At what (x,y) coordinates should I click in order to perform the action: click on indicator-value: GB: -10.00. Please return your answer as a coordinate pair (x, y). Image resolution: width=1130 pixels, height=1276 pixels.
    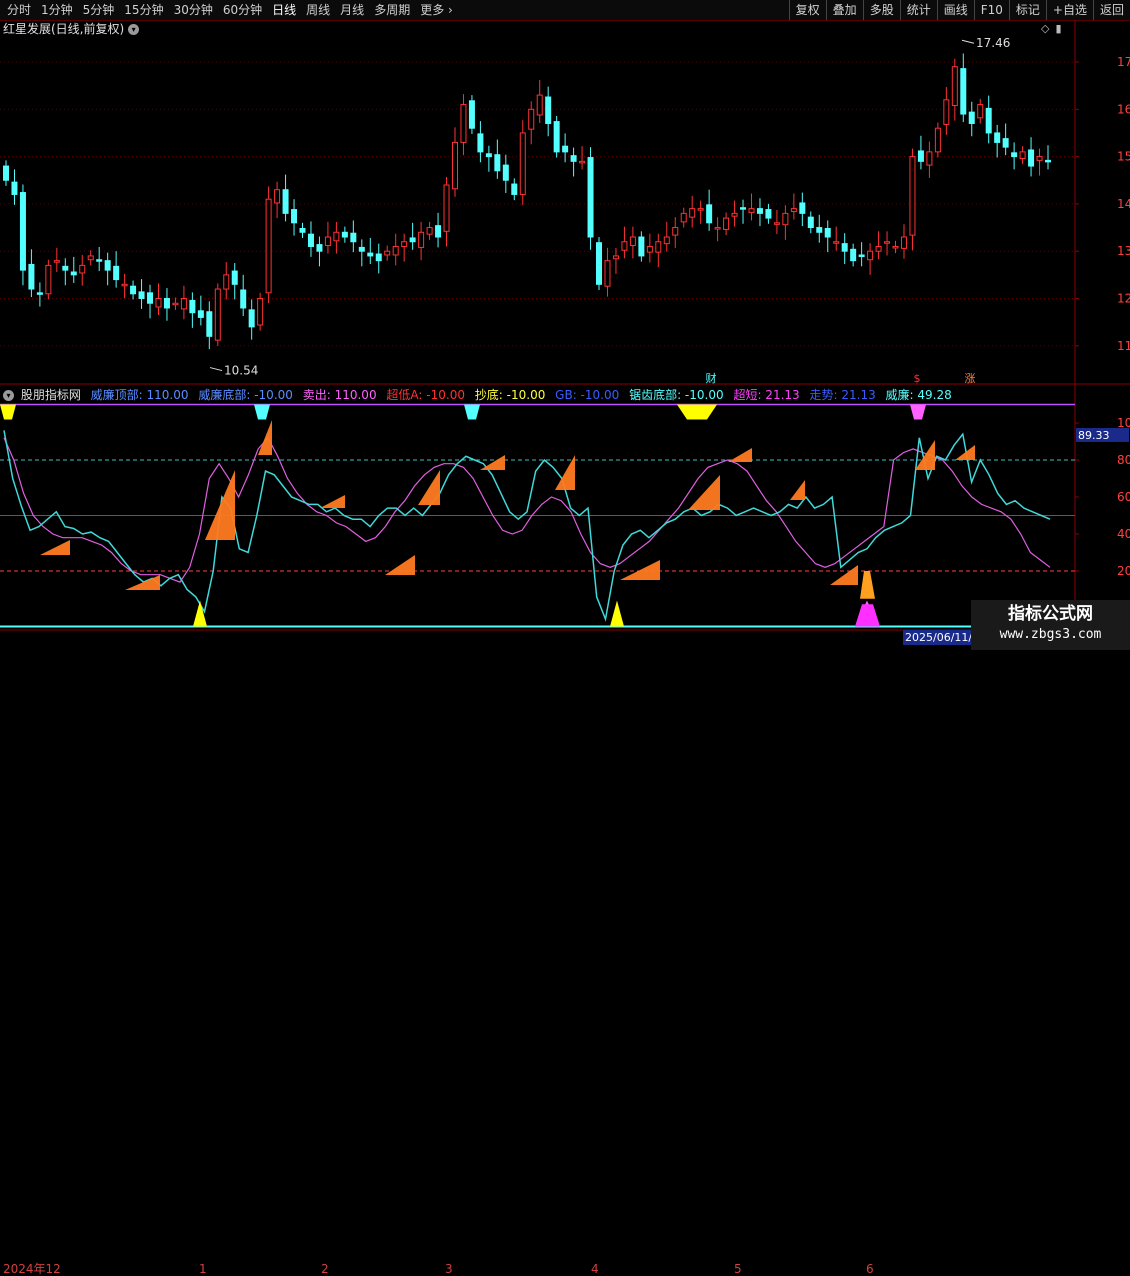
    Looking at the image, I should click on (587, 395).